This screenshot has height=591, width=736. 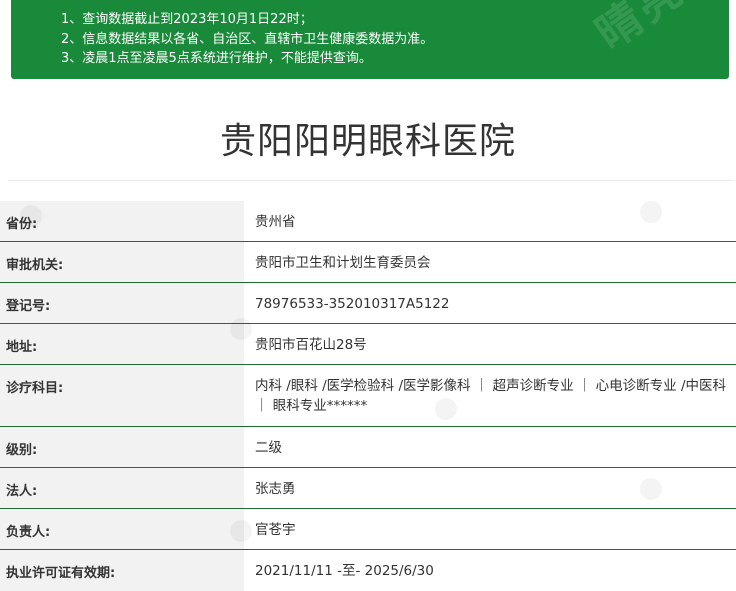 I want to click on field-label: 地址:, so click(x=122, y=344).